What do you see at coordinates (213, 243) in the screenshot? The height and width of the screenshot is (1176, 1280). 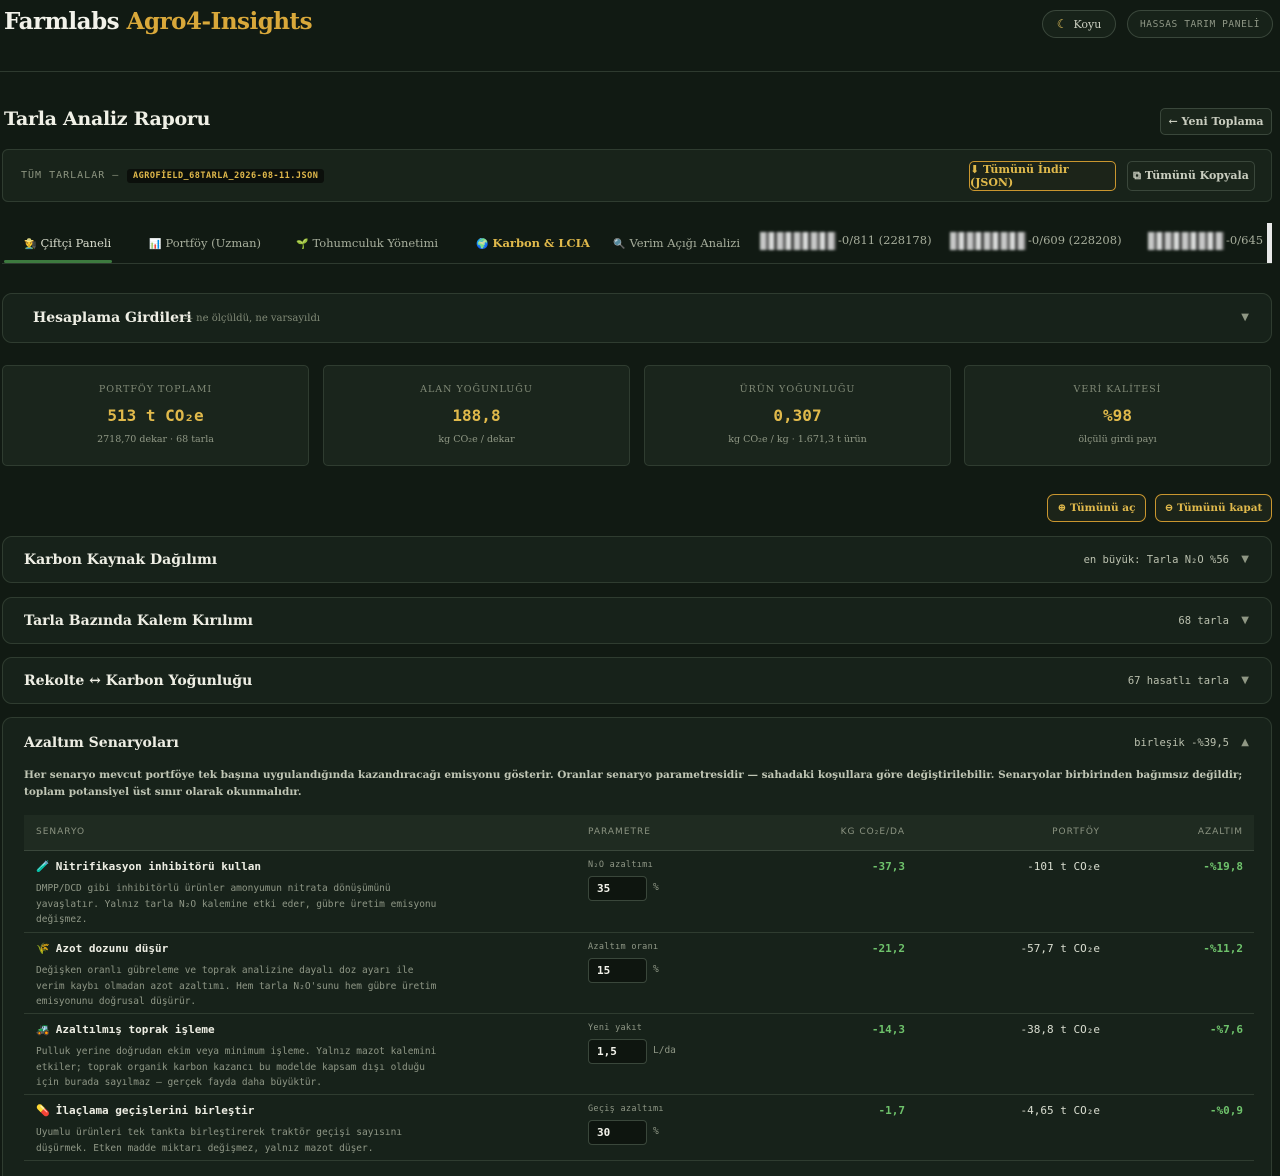 I see `tab-label: Portföy (Uzman)` at bounding box center [213, 243].